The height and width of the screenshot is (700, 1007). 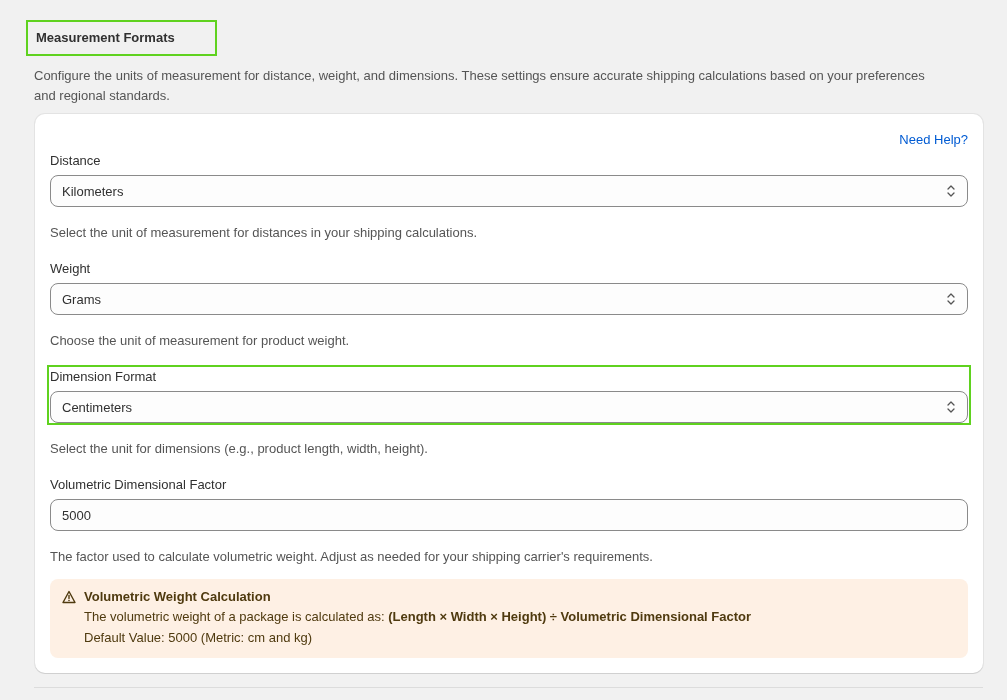 I want to click on help-text: The factor used to calculate volumetric weight. Adjust as needed for your shipping carrier's requirements., so click(x=352, y=557).